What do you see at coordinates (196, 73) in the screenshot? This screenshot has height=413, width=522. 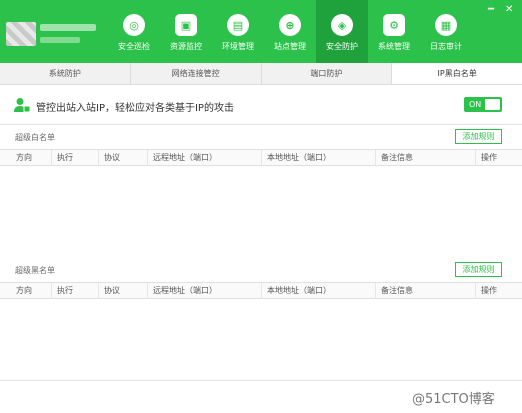 I see `tab-network-connection-control: 网络连接管控` at bounding box center [196, 73].